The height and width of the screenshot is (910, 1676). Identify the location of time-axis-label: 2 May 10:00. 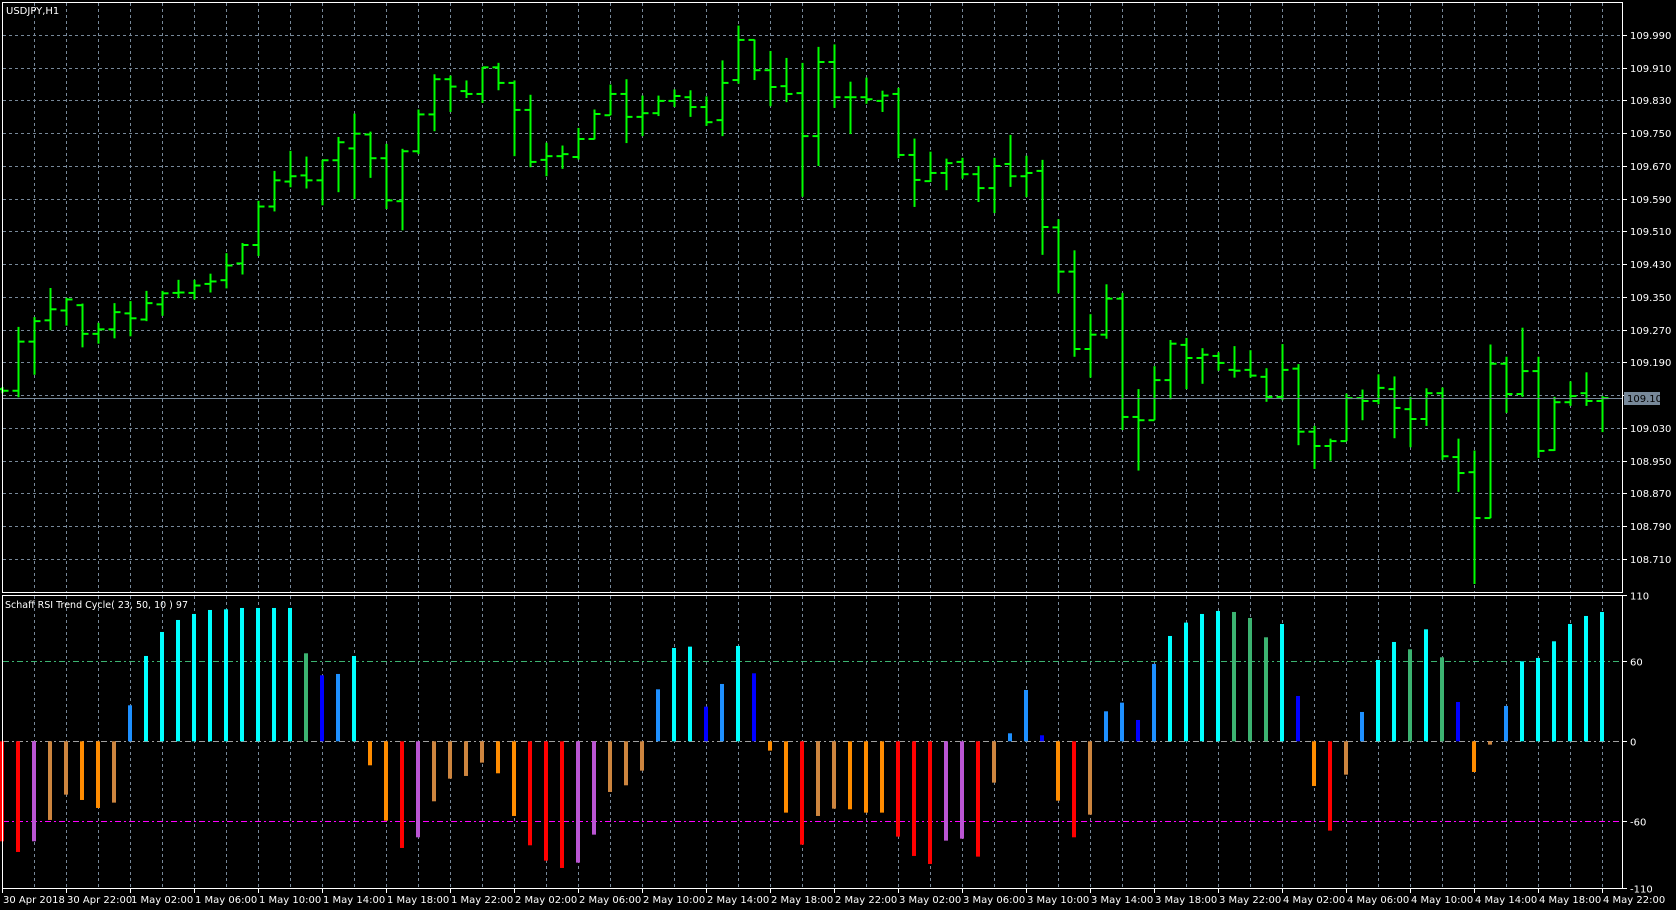
(674, 900).